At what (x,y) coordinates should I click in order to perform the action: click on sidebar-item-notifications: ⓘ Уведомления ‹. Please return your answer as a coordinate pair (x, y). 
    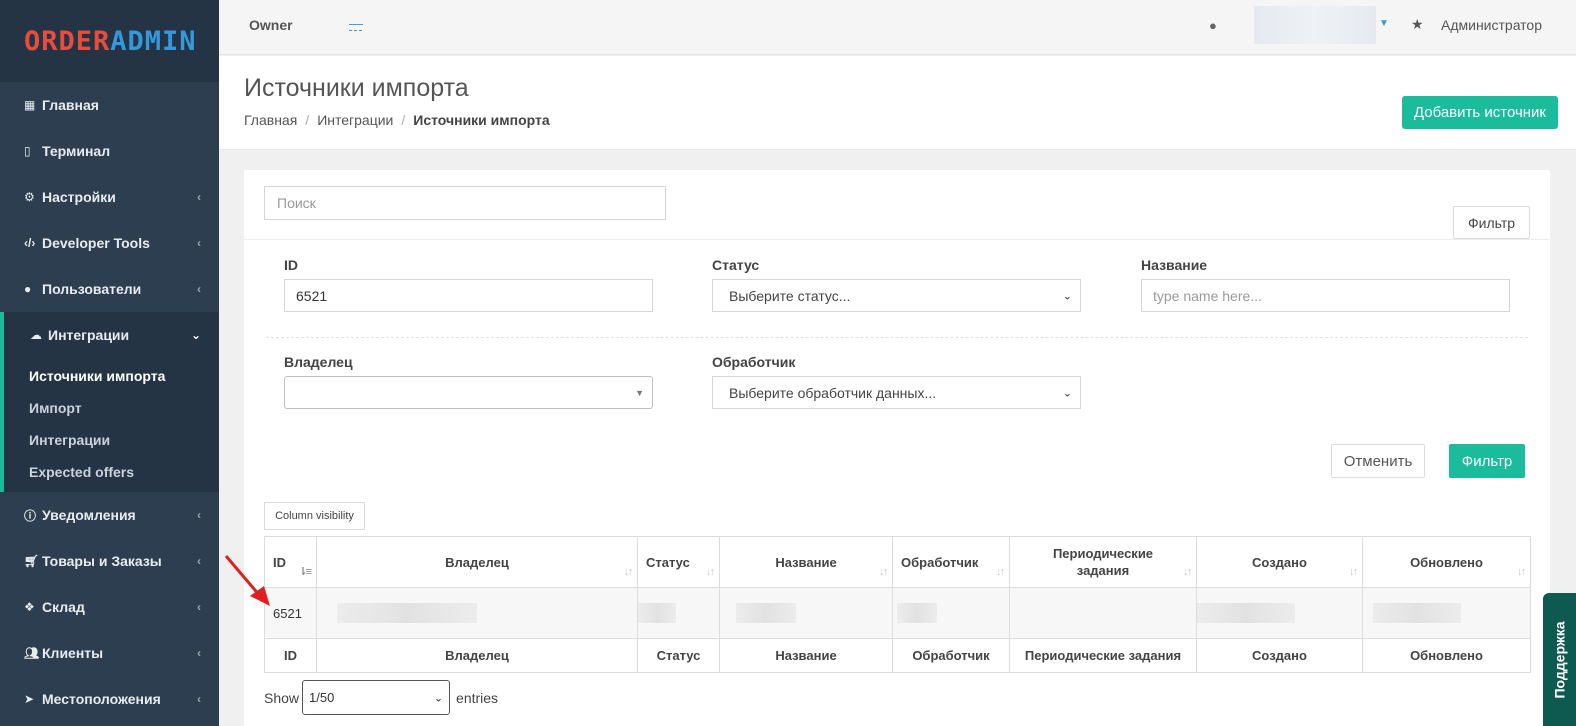
    Looking at the image, I should click on (109, 515).